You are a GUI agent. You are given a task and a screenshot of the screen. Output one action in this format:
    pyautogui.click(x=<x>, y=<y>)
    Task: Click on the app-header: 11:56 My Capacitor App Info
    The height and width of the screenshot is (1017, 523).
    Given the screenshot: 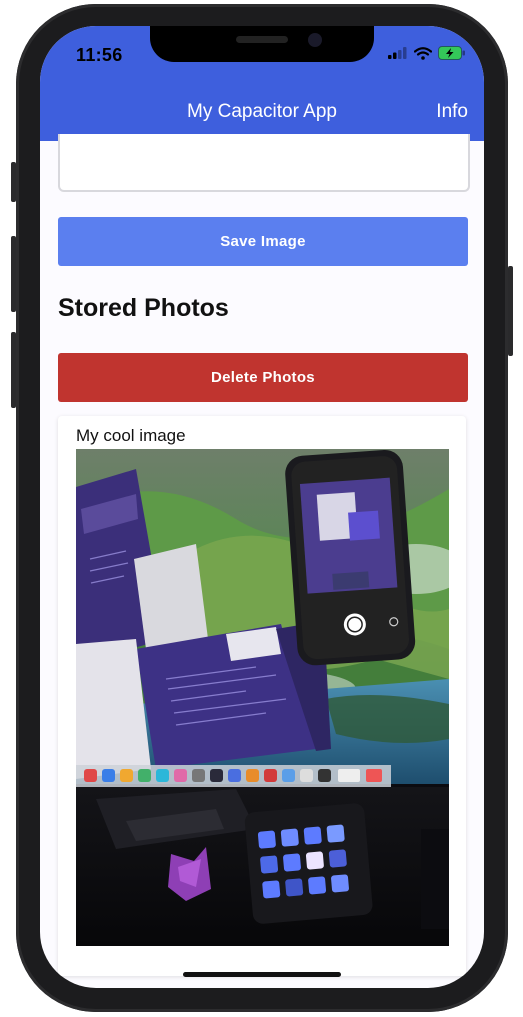 What is the action you would take?
    pyautogui.click(x=262, y=83)
    